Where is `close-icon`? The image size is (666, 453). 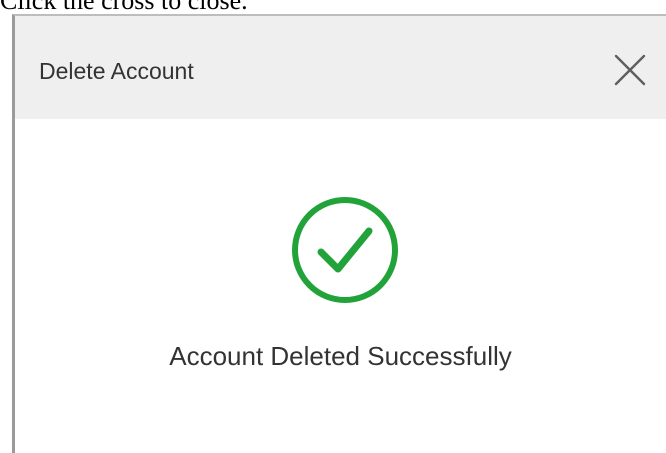
close-icon is located at coordinates (630, 70).